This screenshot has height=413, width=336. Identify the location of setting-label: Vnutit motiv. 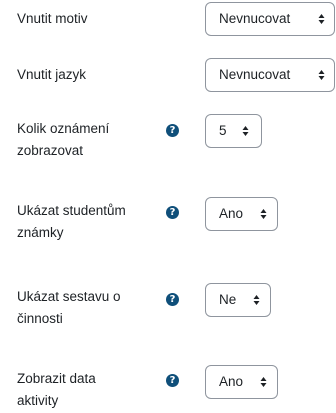
(52, 18).